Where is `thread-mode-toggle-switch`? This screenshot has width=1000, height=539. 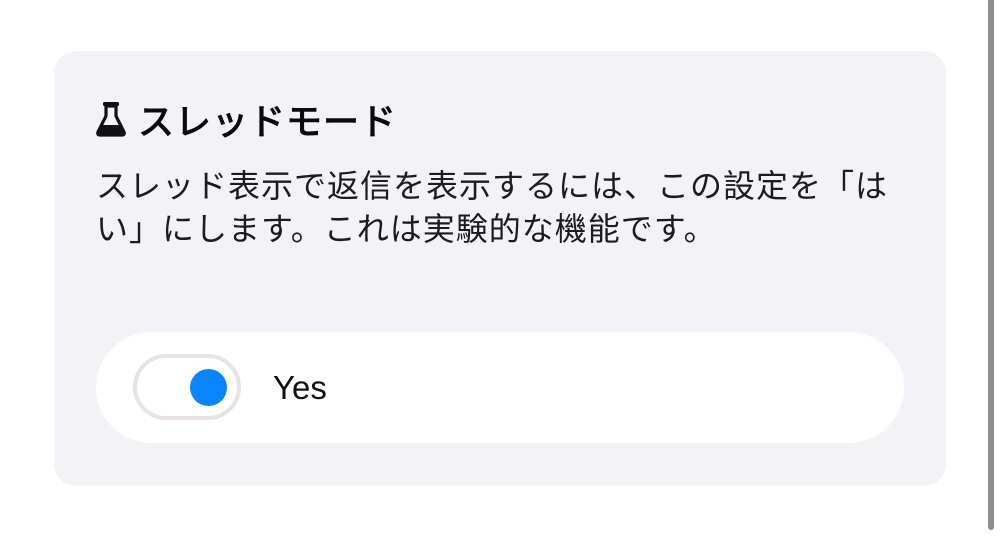
thread-mode-toggle-switch is located at coordinates (187, 387).